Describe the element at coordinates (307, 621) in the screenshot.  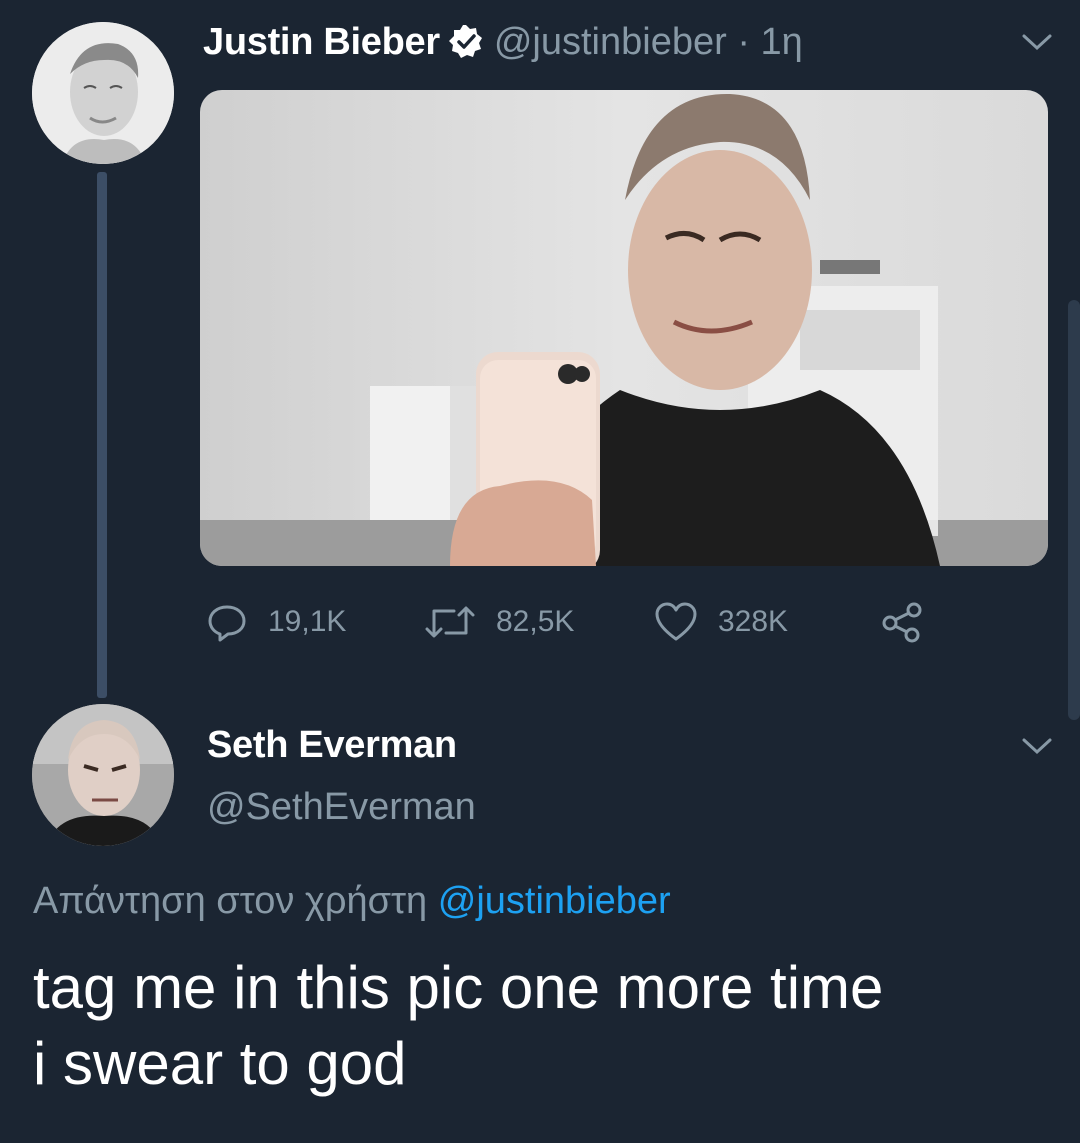
I see `reply-count: 19,1K` at that location.